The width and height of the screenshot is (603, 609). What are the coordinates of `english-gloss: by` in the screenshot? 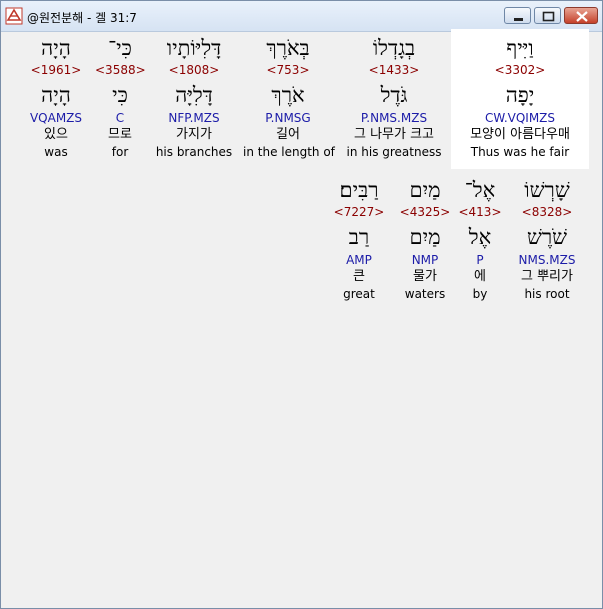 It's located at (480, 294).